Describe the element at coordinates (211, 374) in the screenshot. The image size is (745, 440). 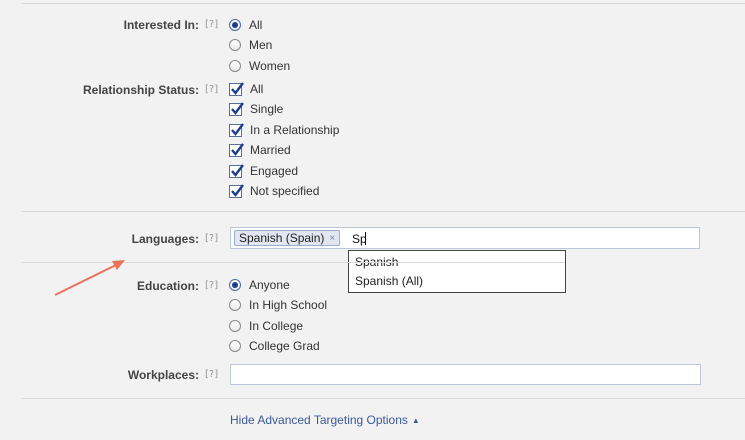
I see `workplaces-help: [?]` at that location.